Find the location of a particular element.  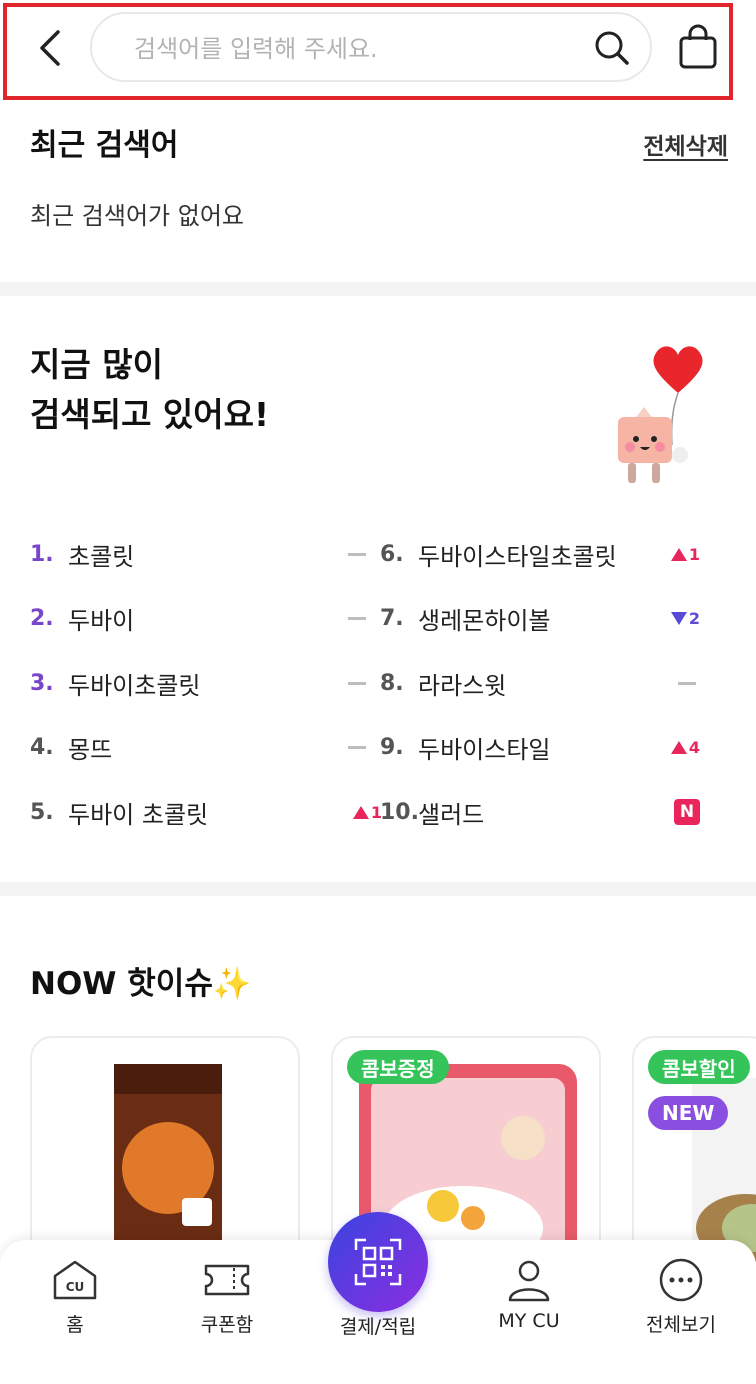

search-bar is located at coordinates (371, 47).